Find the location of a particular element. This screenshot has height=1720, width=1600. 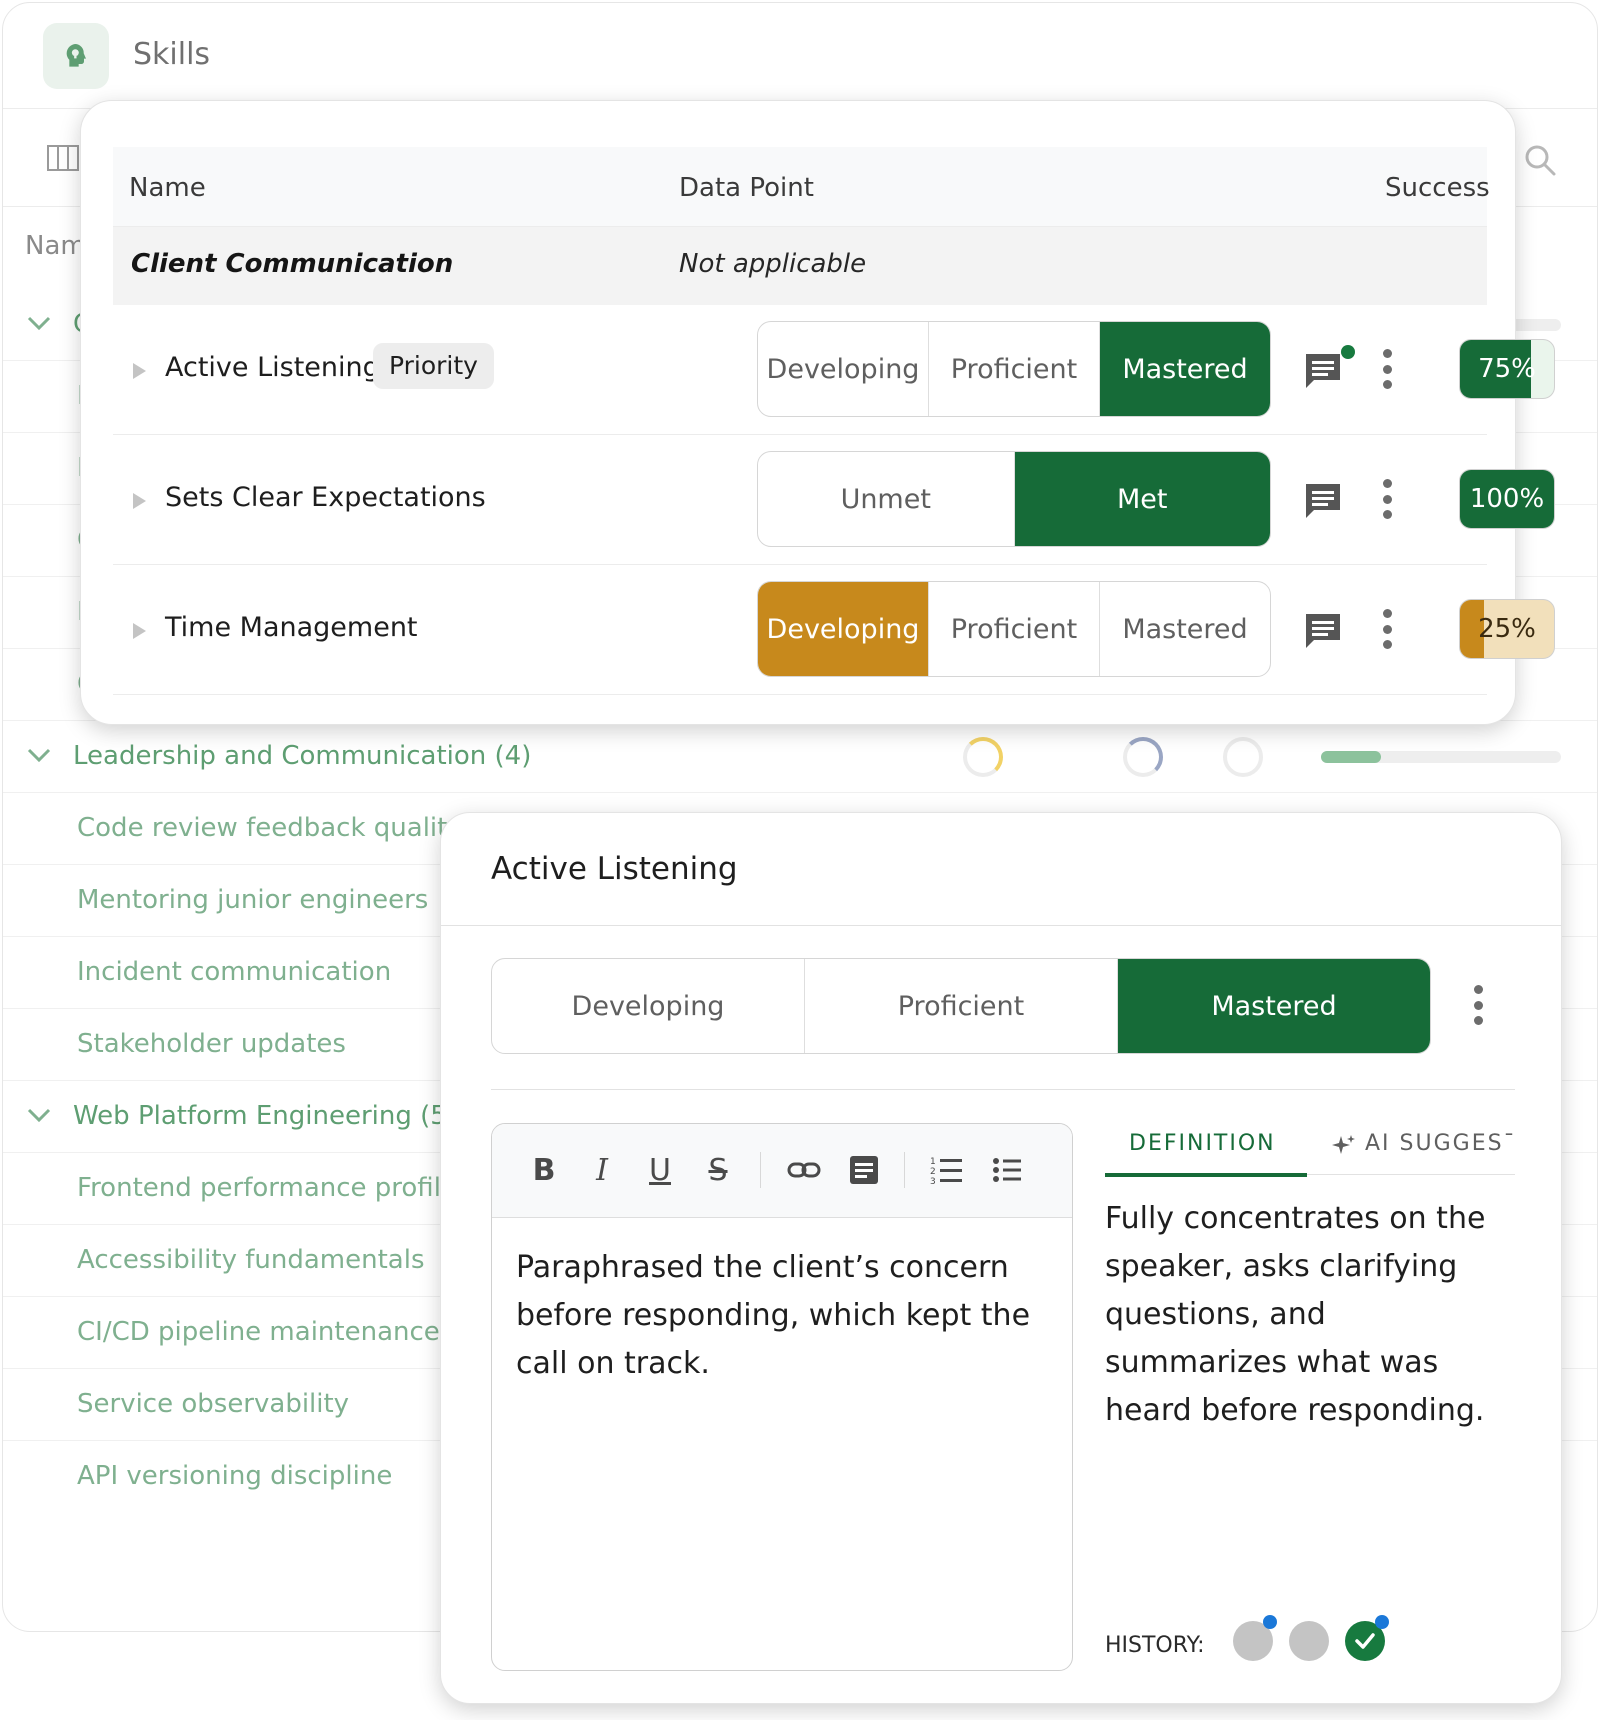

success-progress: 75% is located at coordinates (1507, 369).